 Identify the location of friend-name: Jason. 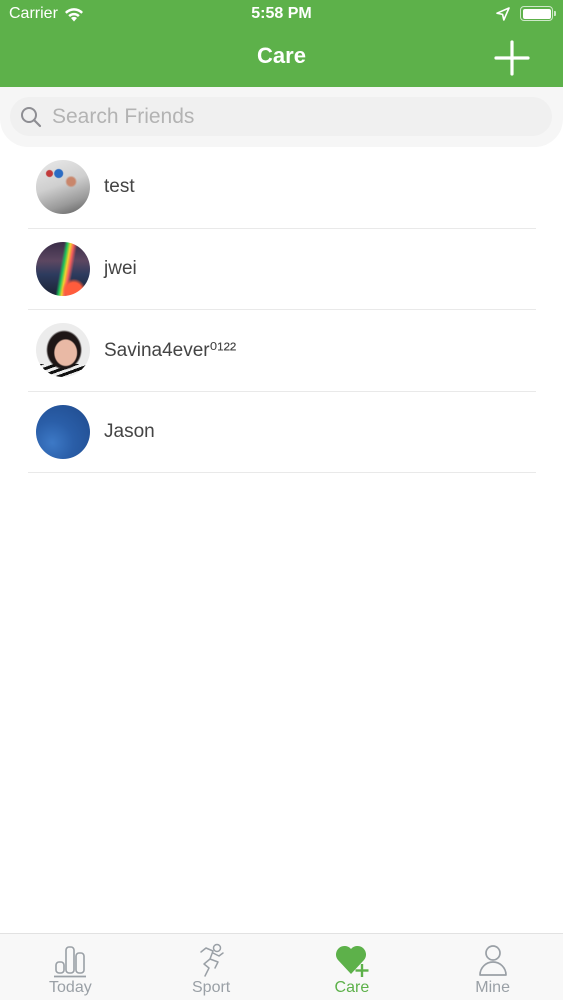
(129, 431).